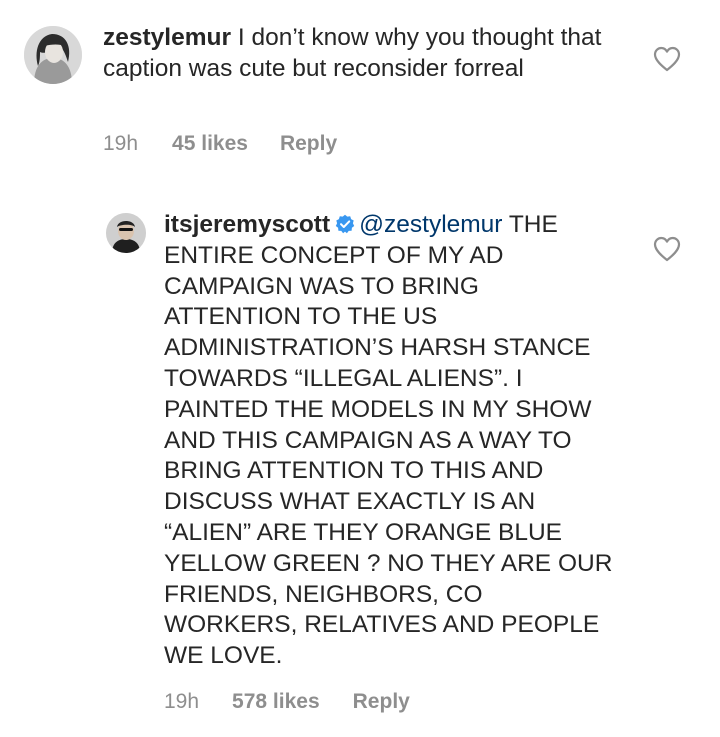 The height and width of the screenshot is (737, 720). Describe the element at coordinates (167, 37) in the screenshot. I see `comment-username: zestylemur` at that location.